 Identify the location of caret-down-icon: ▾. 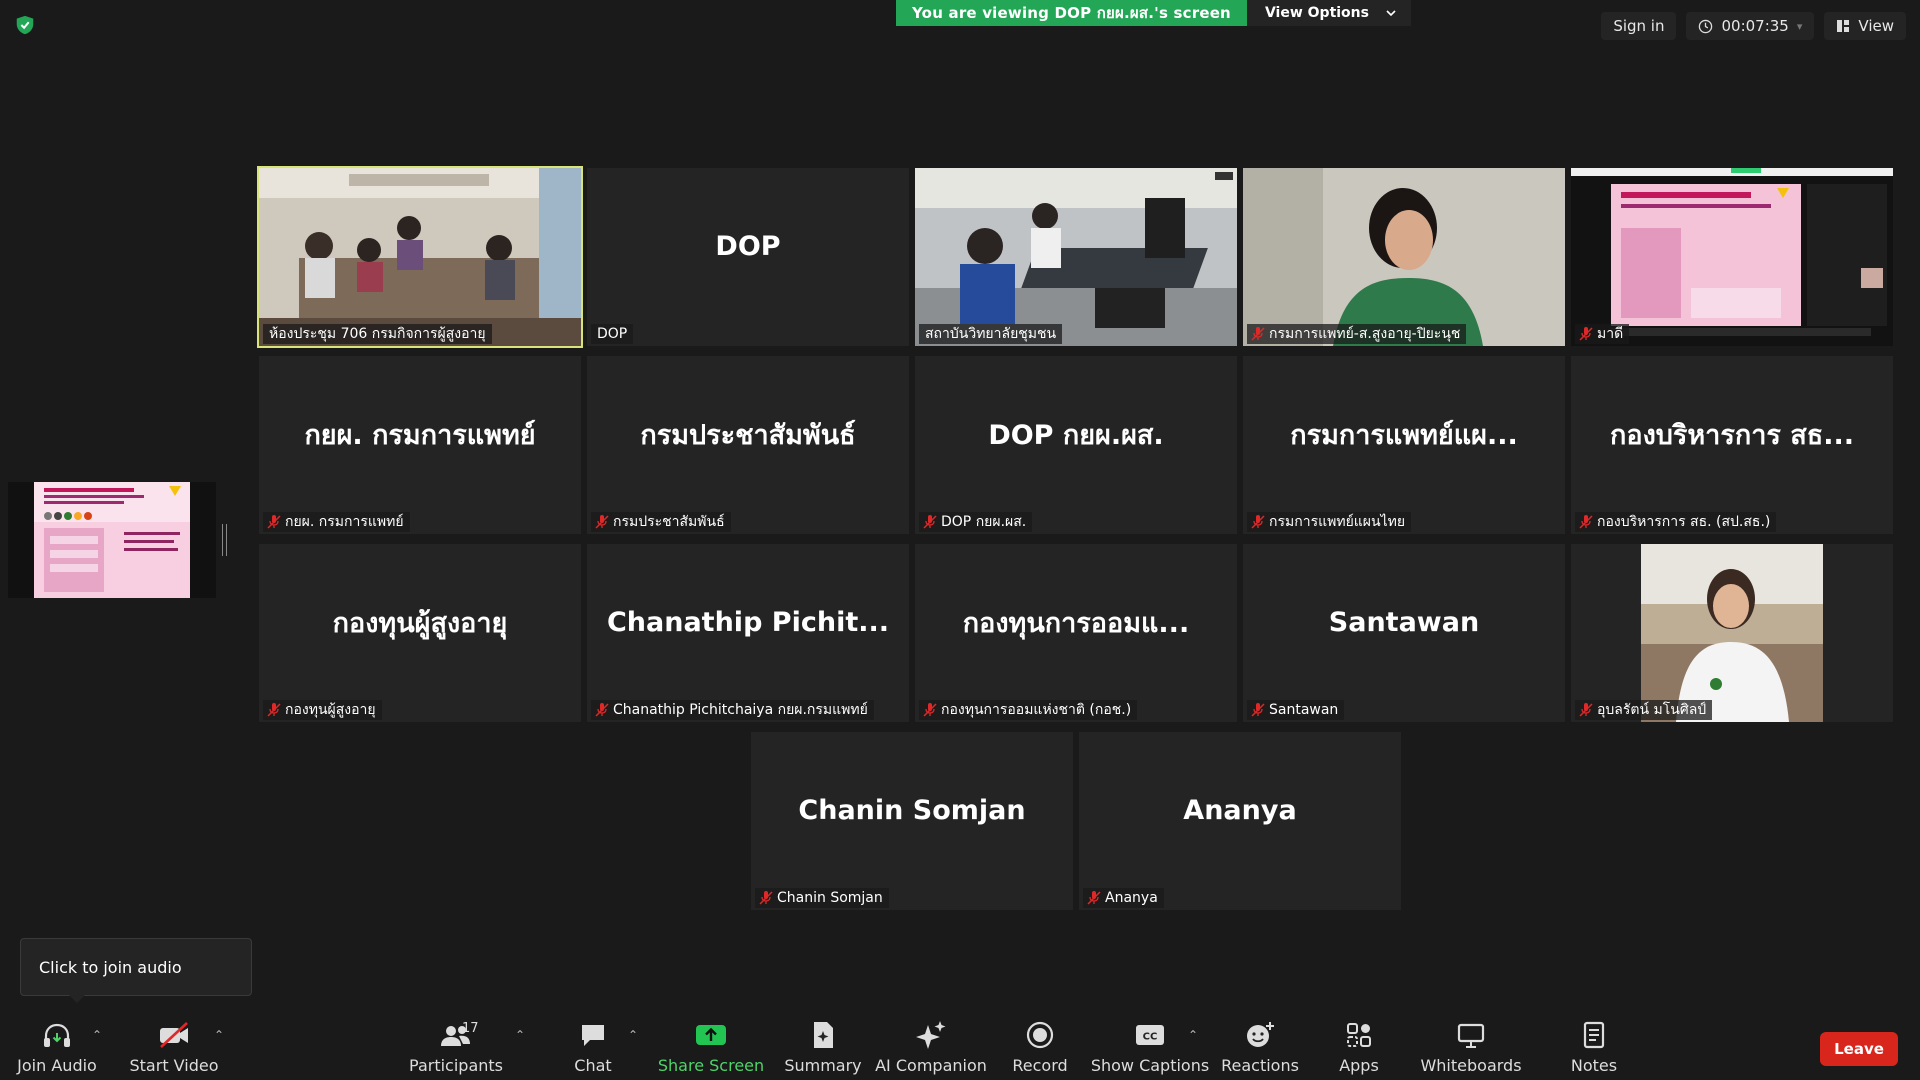
(1799, 26).